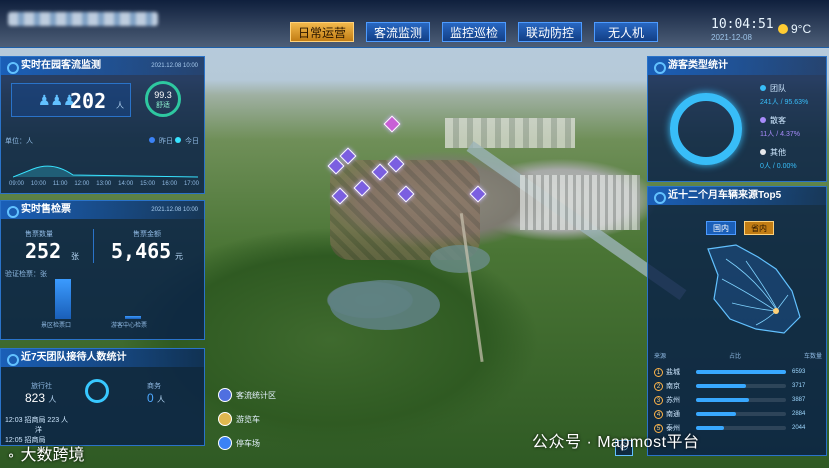  Describe the element at coordinates (170, 184) in the screenshot. I see `time-tick-label: 16:00` at that location.